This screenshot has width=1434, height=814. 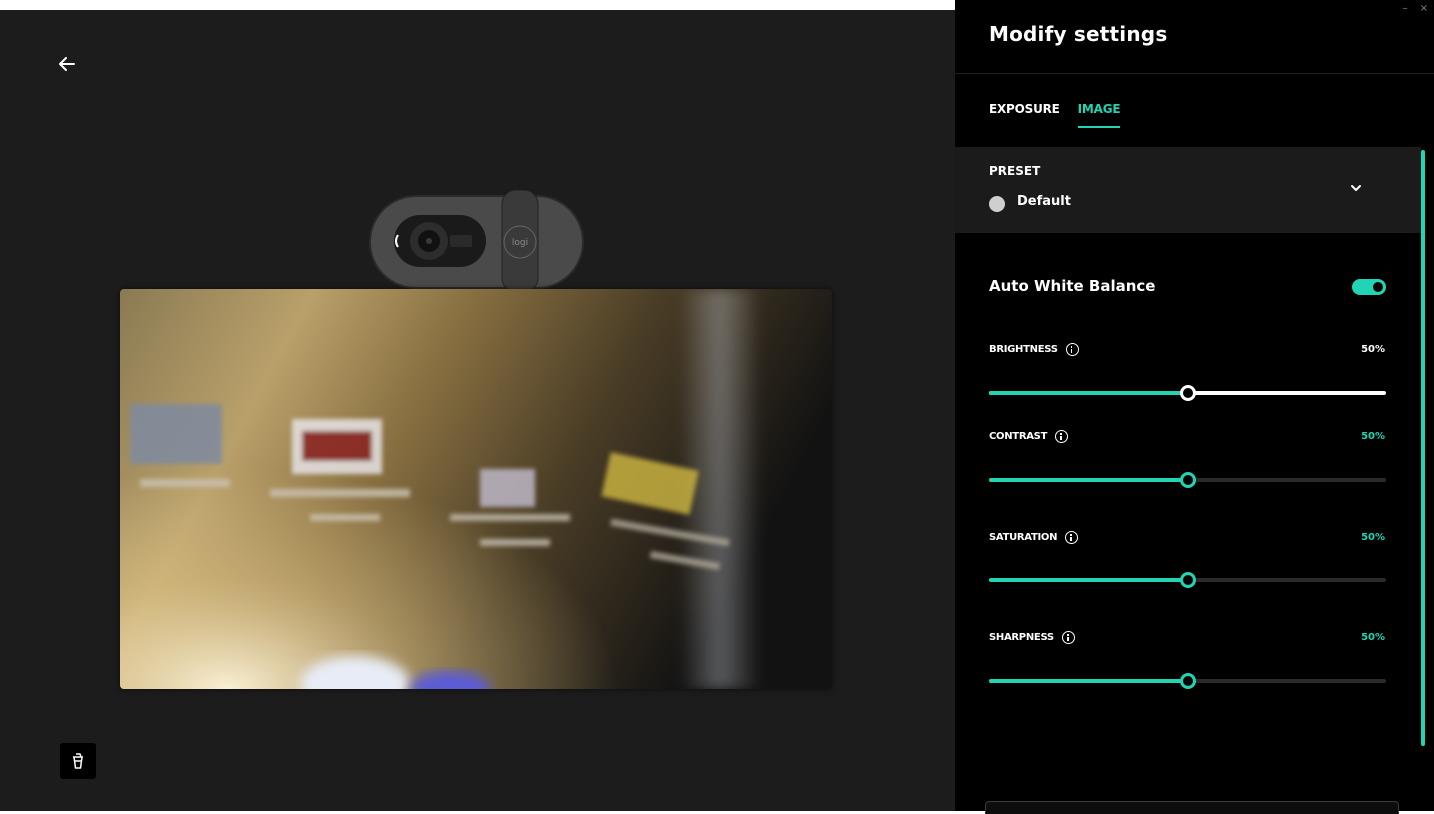 What do you see at coordinates (1356, 188) in the screenshot?
I see `chevron-down-icon` at bounding box center [1356, 188].